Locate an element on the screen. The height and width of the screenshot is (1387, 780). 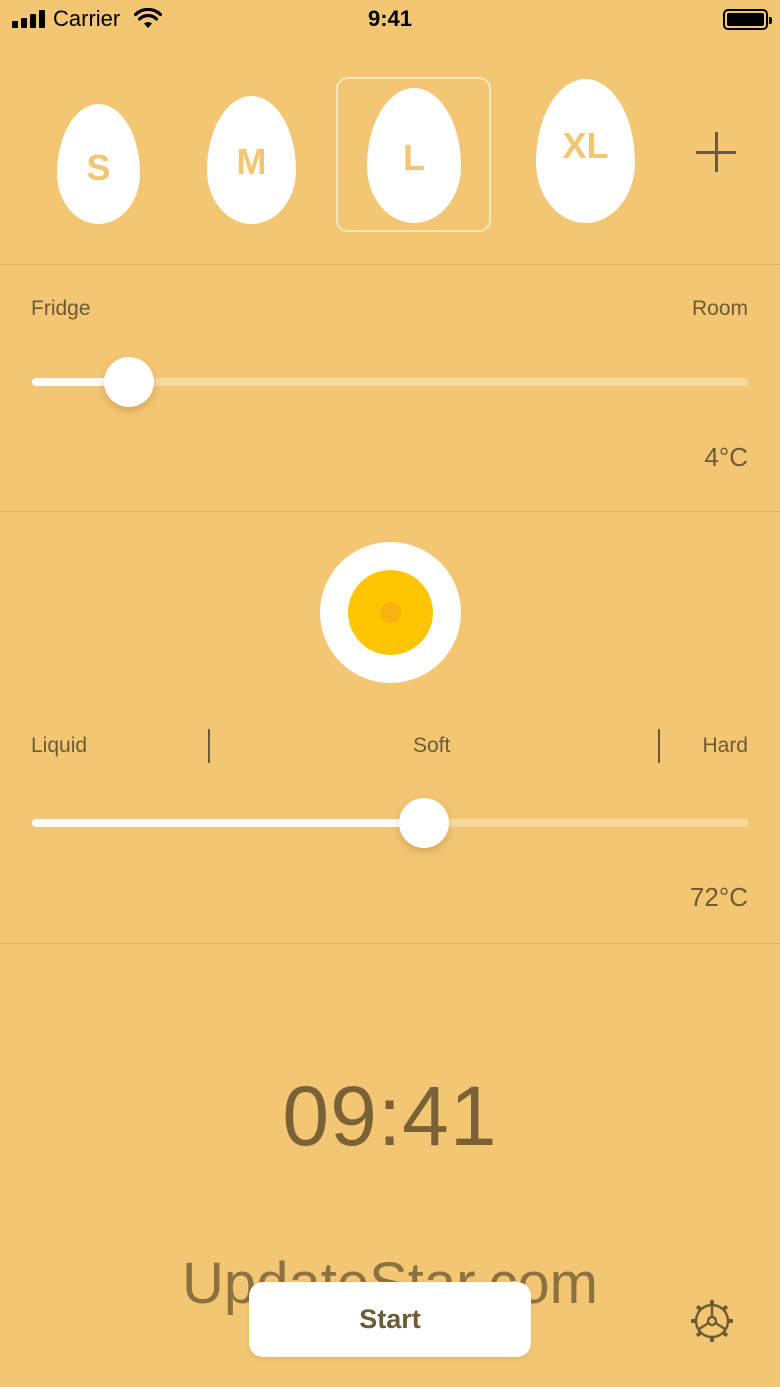
add-egg-size-button is located at coordinates (716, 152).